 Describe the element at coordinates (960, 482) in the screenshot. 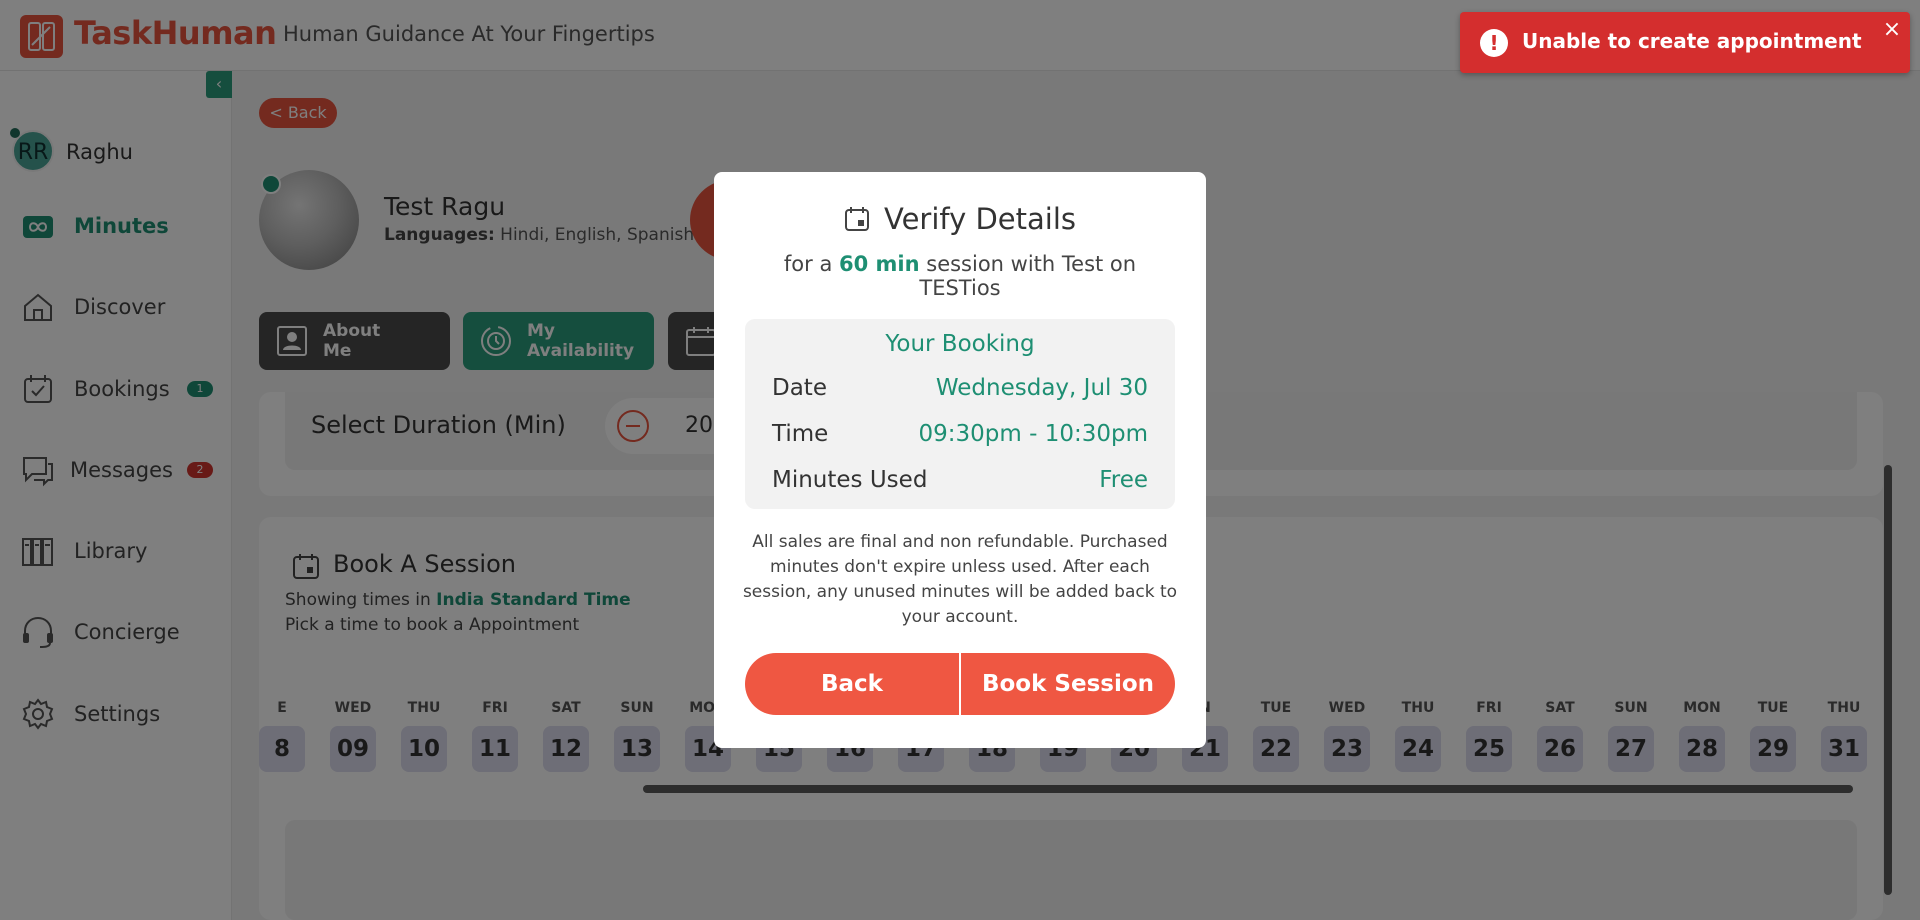

I see `booking-row-minutes: Minutes Used Free` at that location.